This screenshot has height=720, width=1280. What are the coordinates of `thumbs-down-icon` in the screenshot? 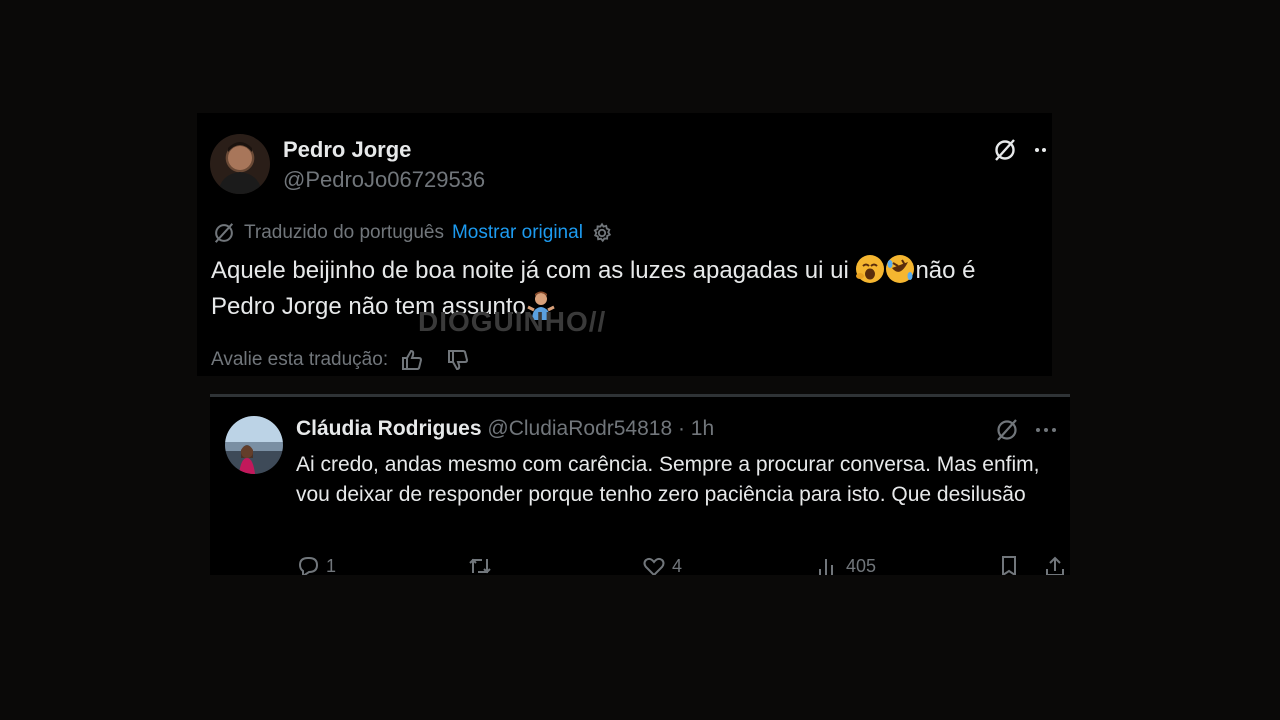 It's located at (458, 360).